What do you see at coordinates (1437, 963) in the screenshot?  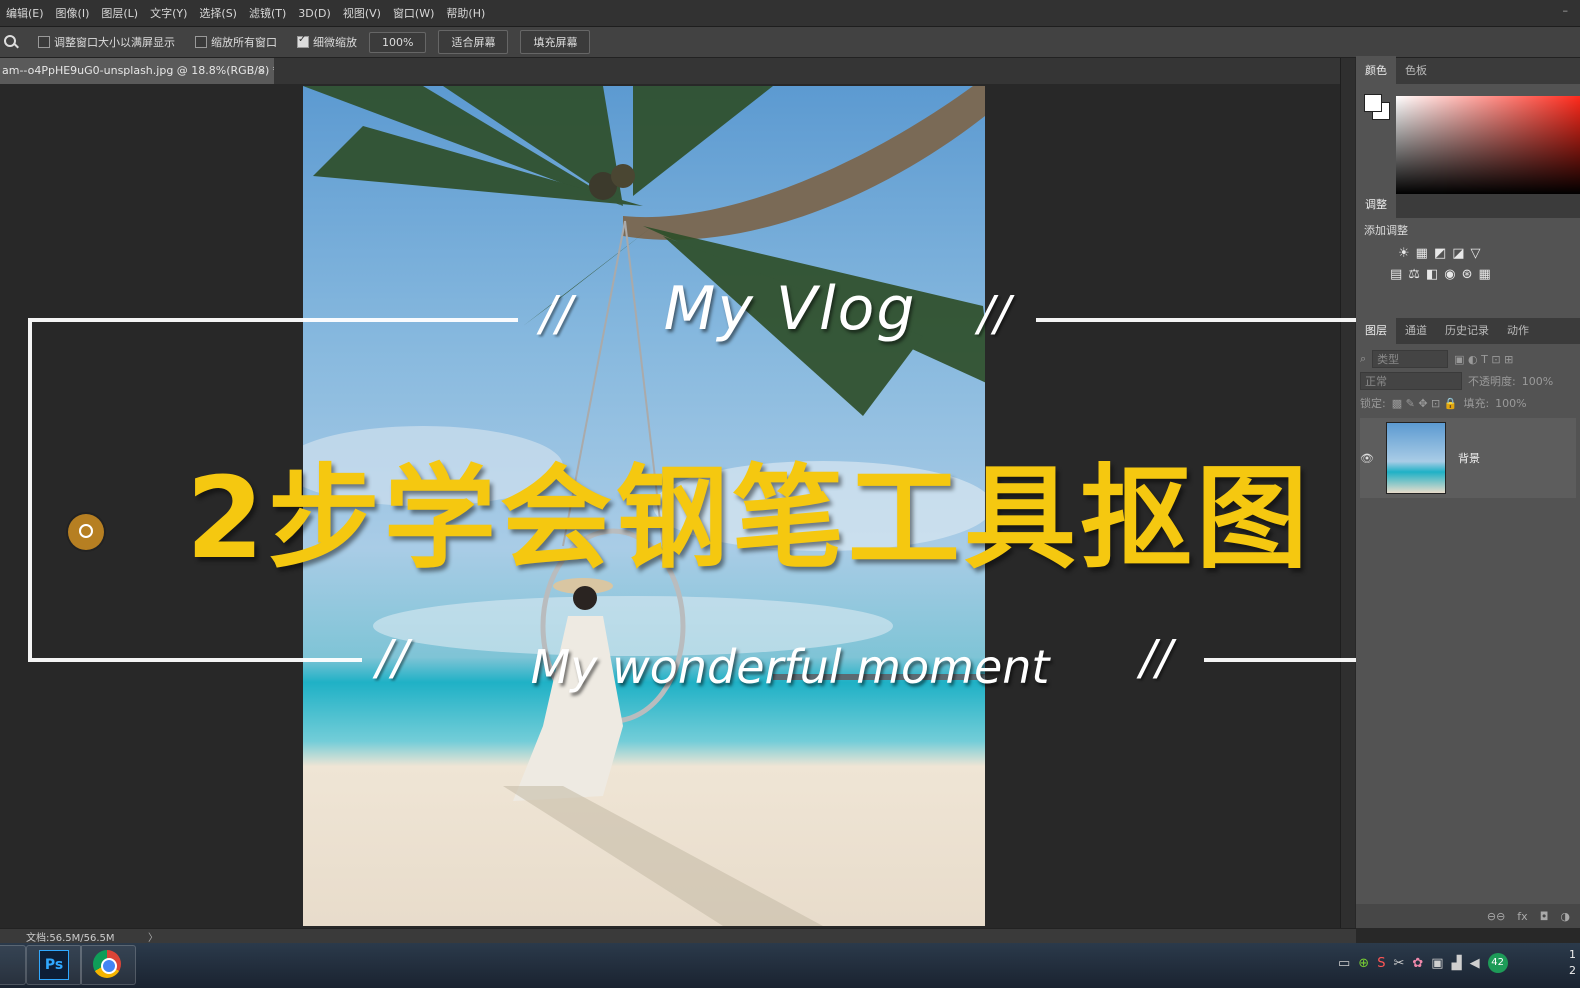 I see `tray-display-icon: ▣` at bounding box center [1437, 963].